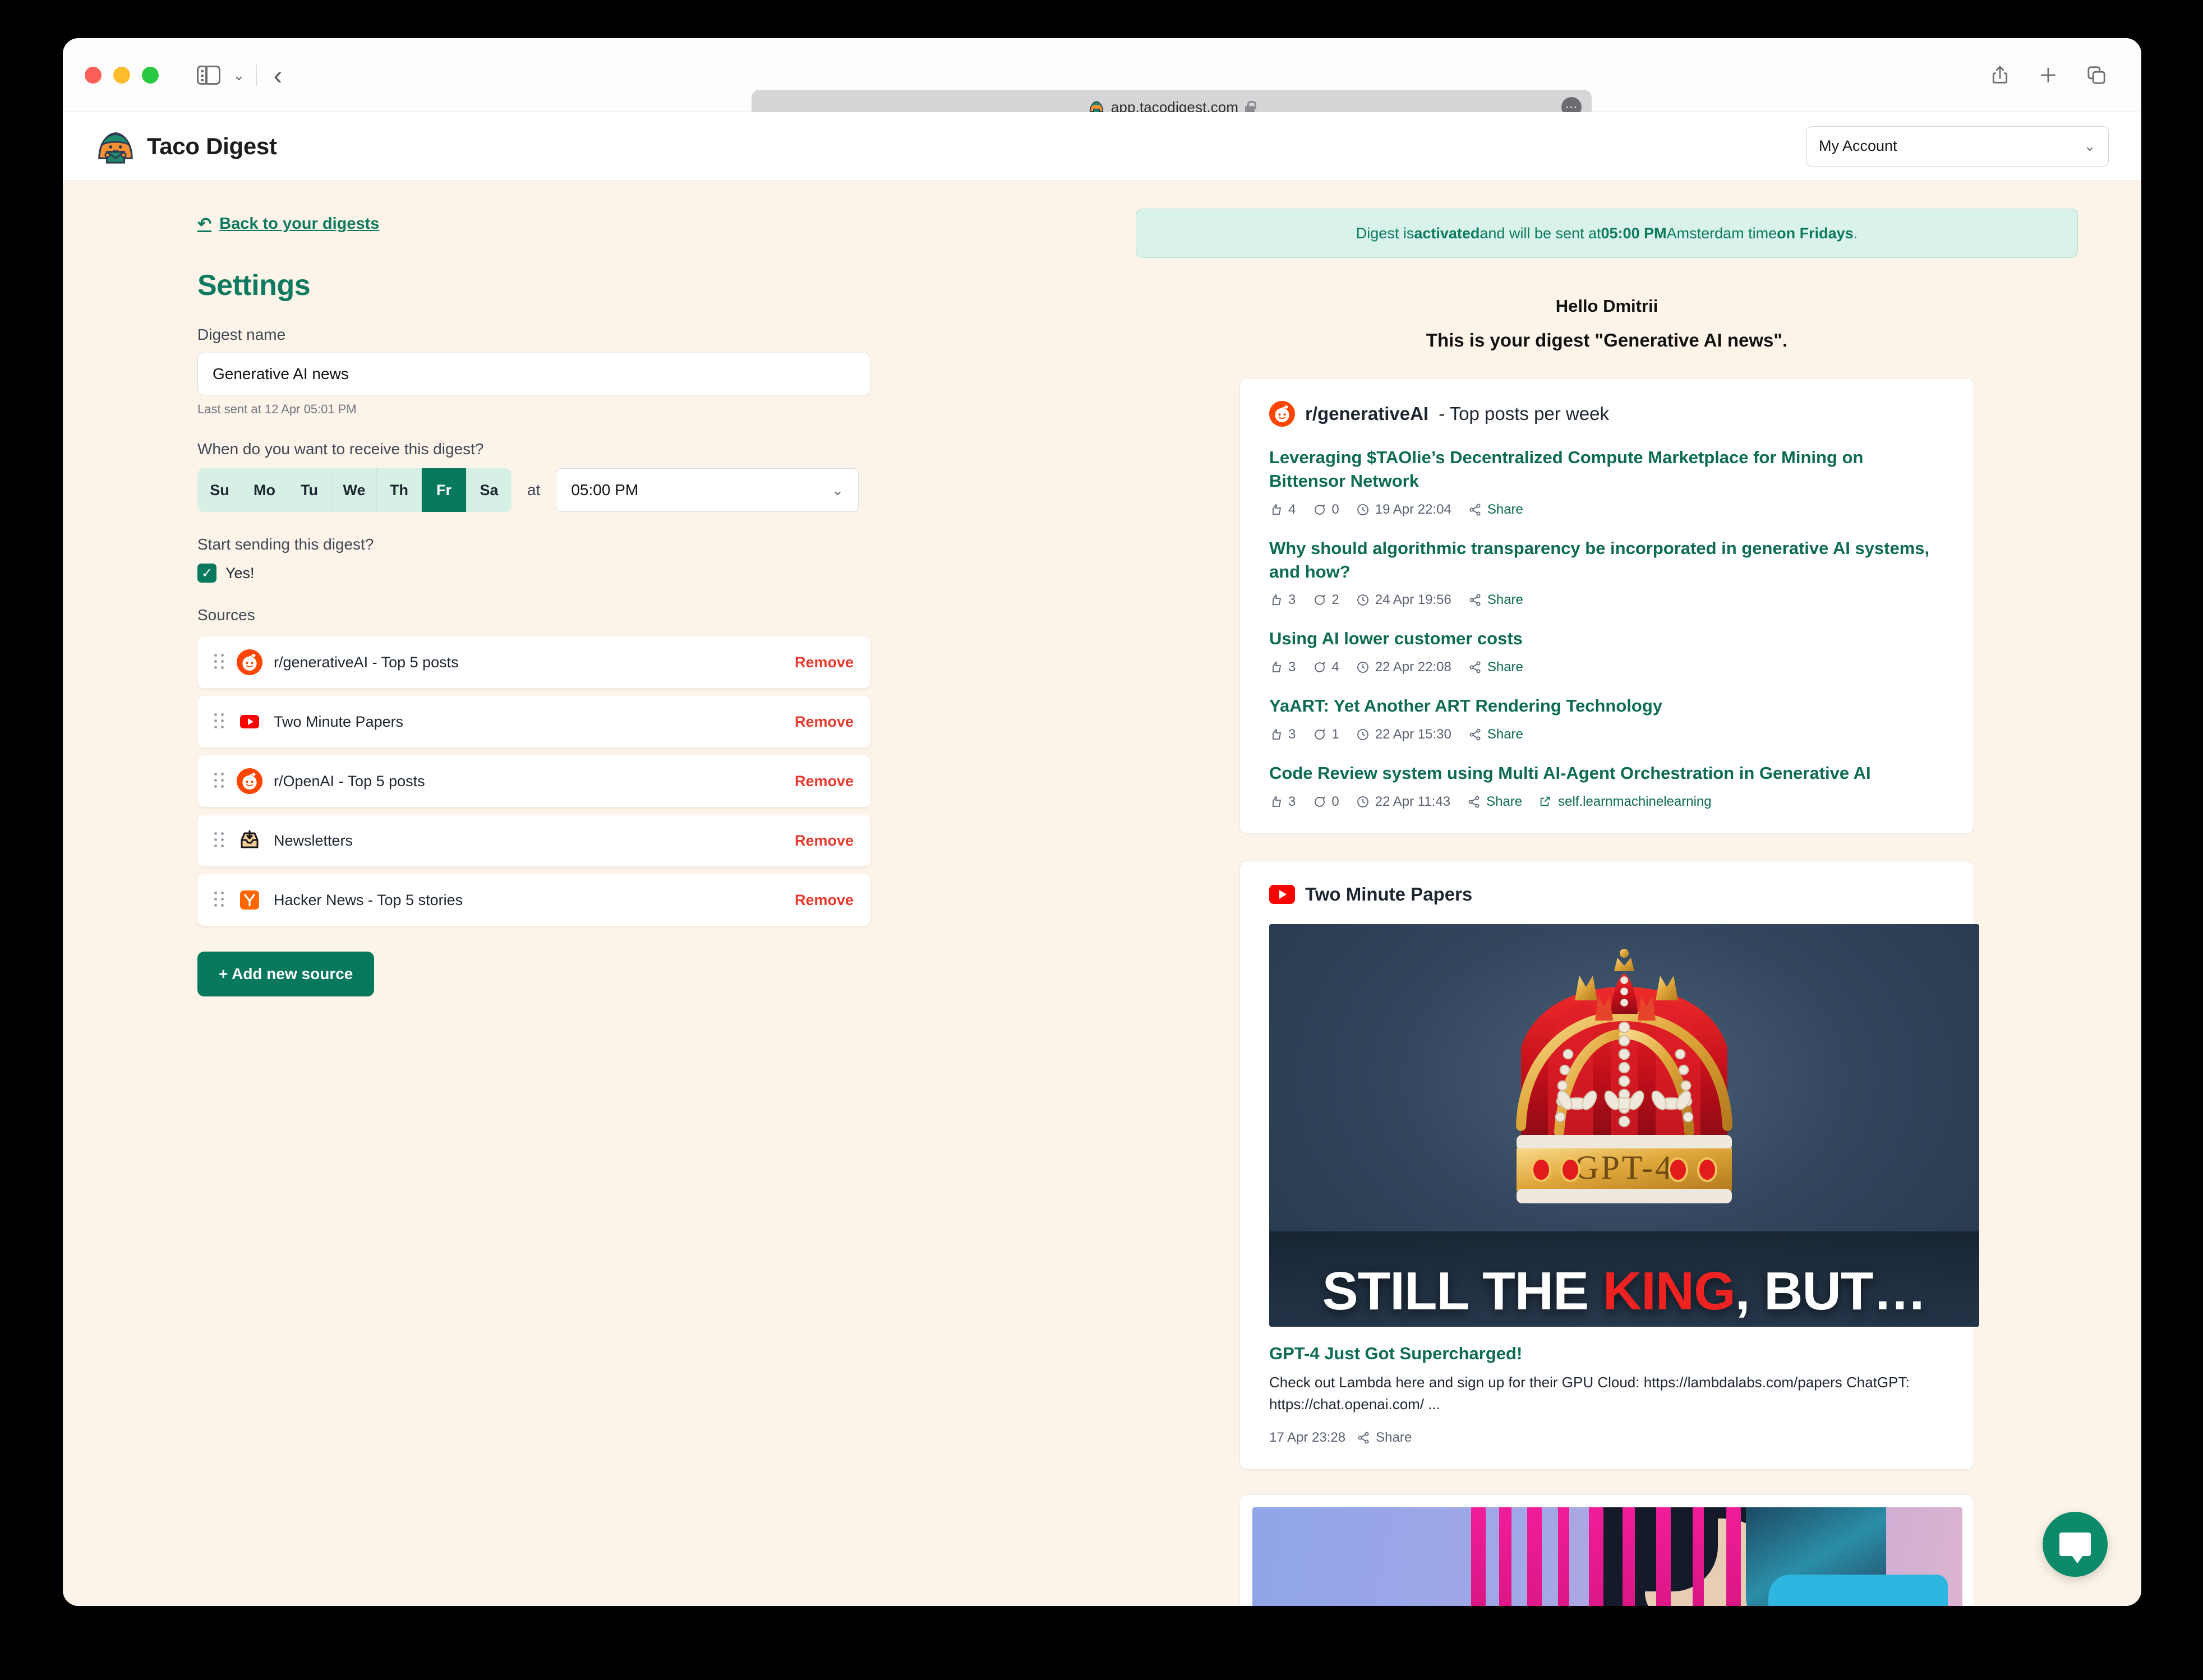 The image size is (2203, 1680). I want to click on source-row-reddit-generativeai: r/generativeAI - Top 5 posts Remove, so click(534, 662).